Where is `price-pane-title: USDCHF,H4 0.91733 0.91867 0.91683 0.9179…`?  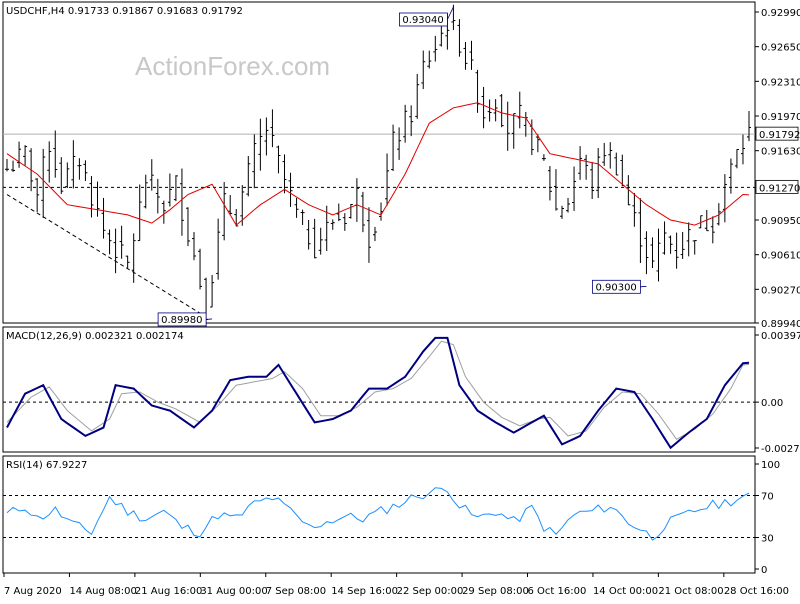 price-pane-title: USDCHF,H4 0.91733 0.91867 0.91683 0.9179… is located at coordinates (124, 11).